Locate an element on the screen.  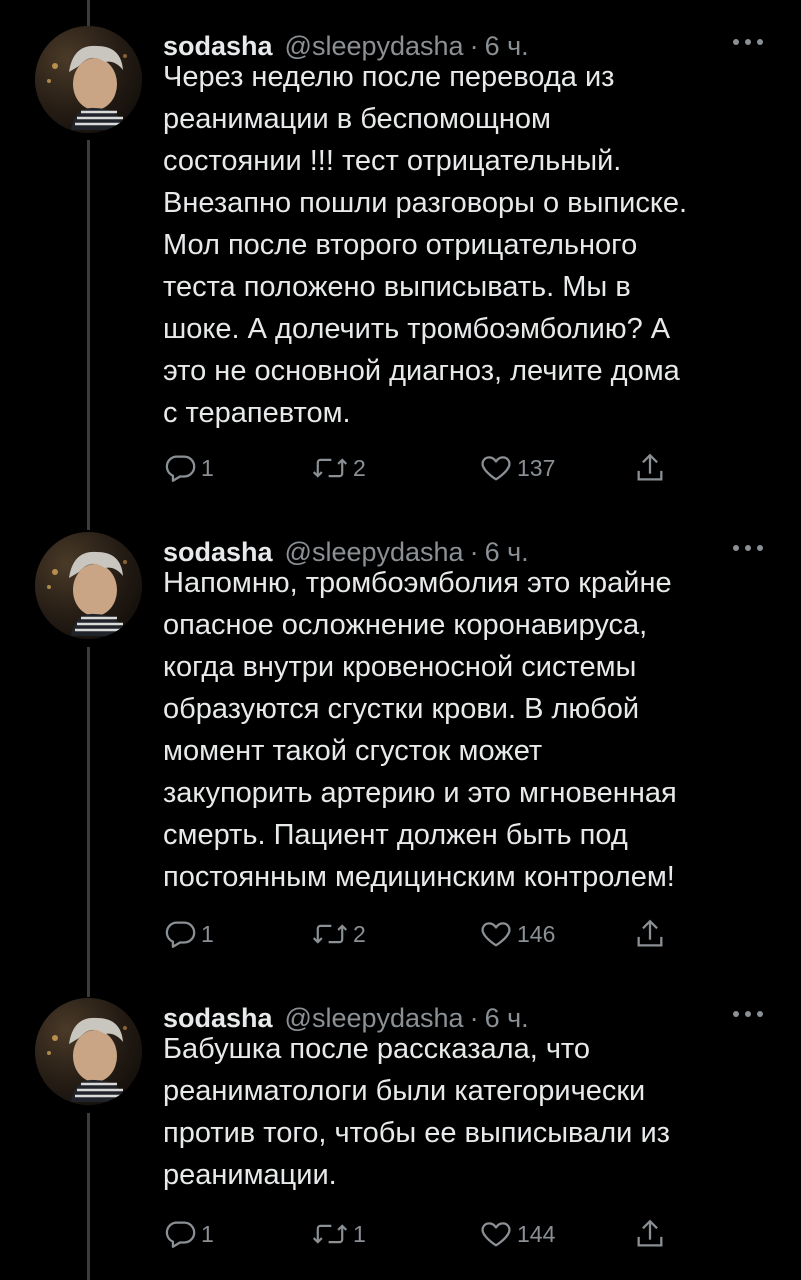
retweet-count: 1 is located at coordinates (359, 1233).